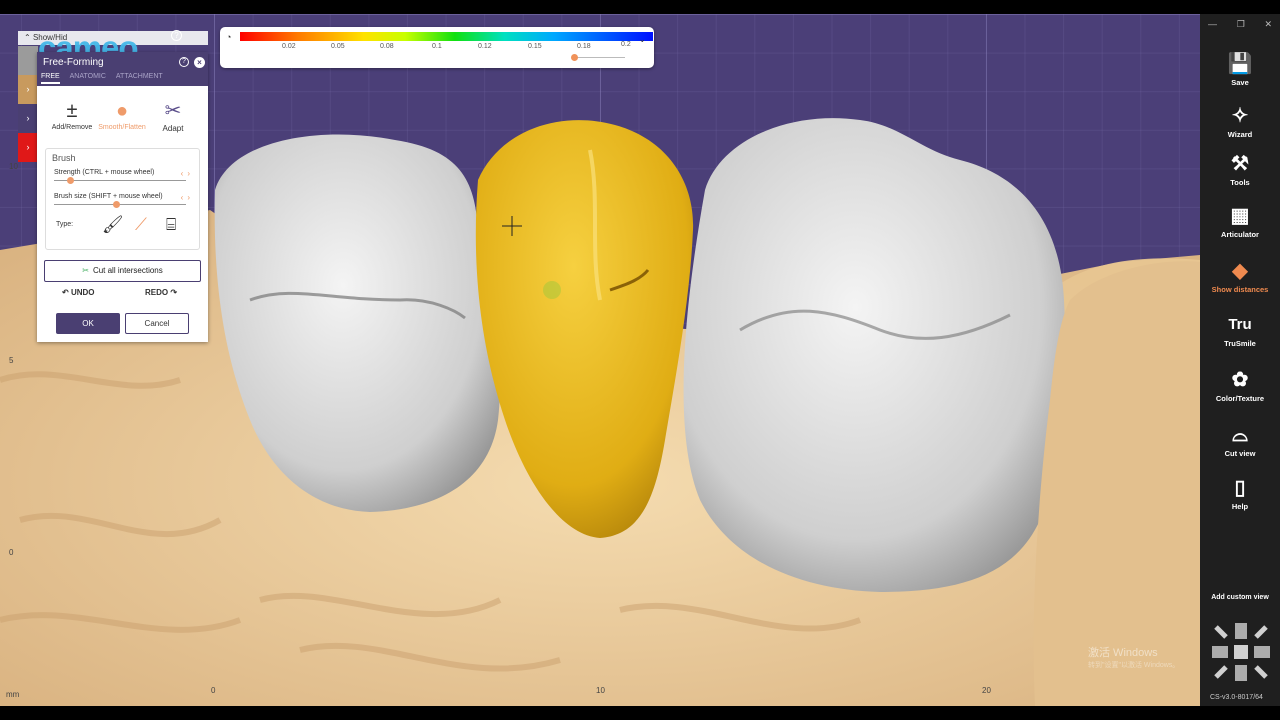 The width and height of the screenshot is (1280, 720). I want to click on strength-slider: Strength (CTRL + mouse wheel) ‹›, so click(124, 177).